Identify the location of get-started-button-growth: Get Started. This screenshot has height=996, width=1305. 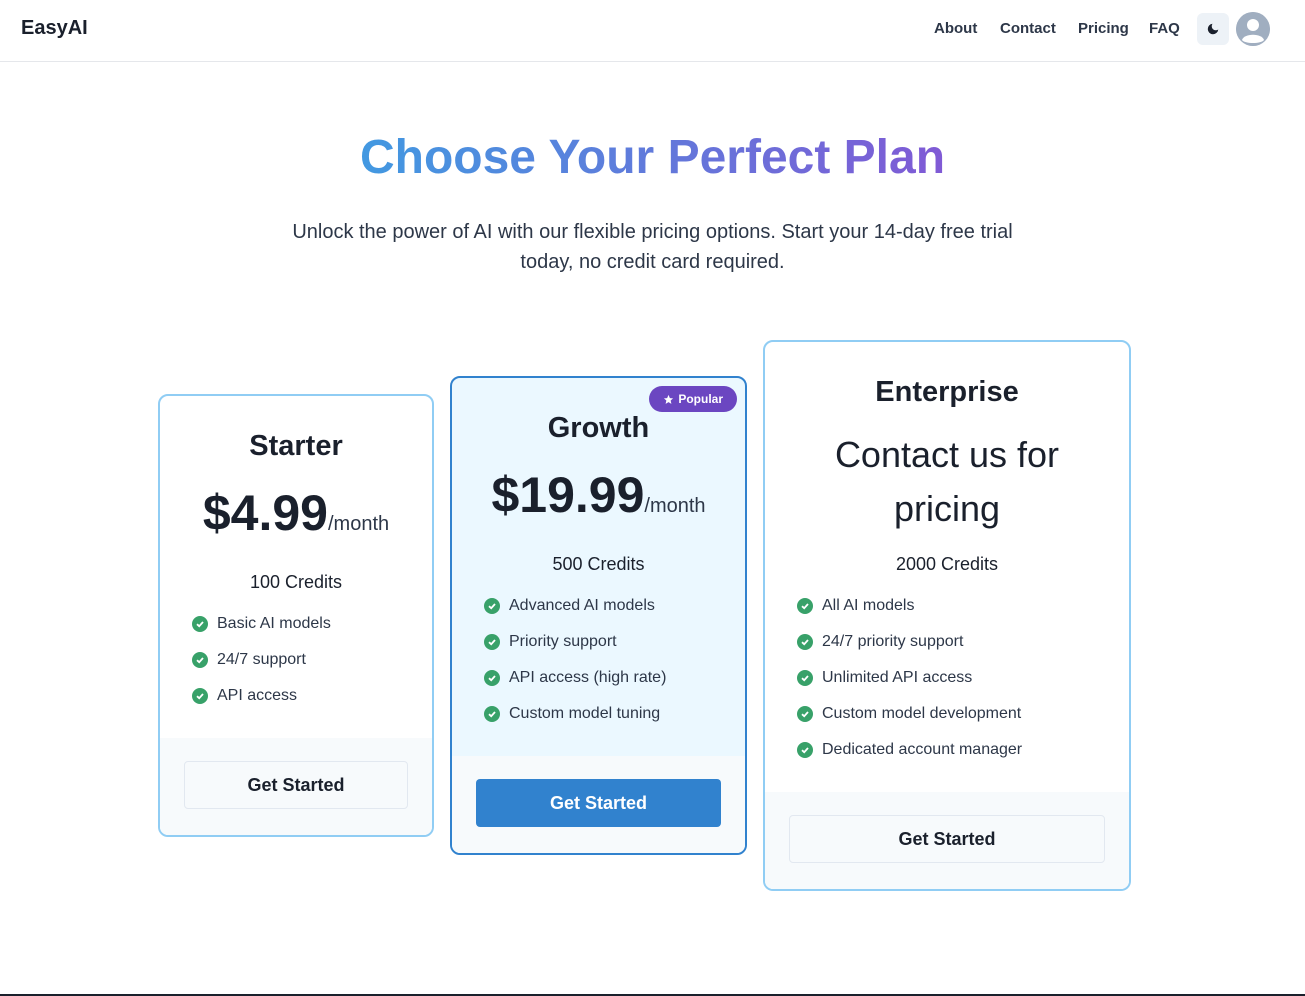
(598, 803).